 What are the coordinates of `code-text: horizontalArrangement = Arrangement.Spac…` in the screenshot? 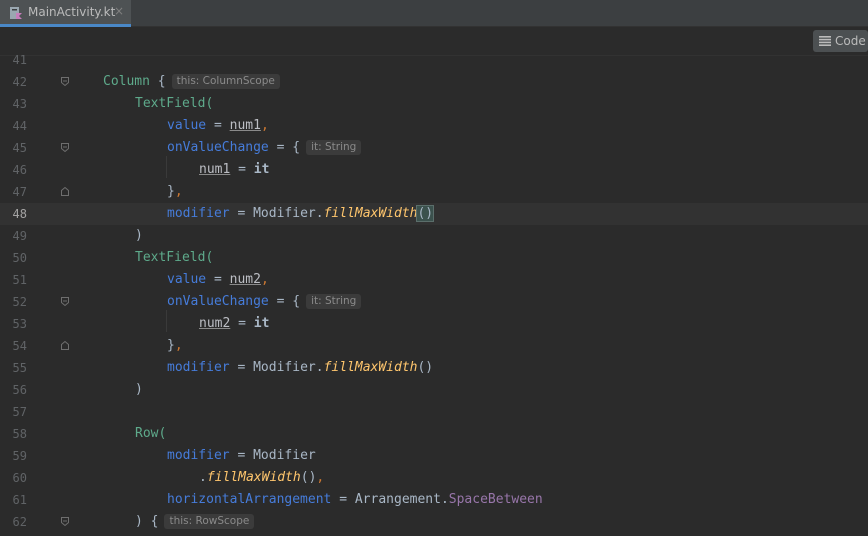 It's located at (355, 499).